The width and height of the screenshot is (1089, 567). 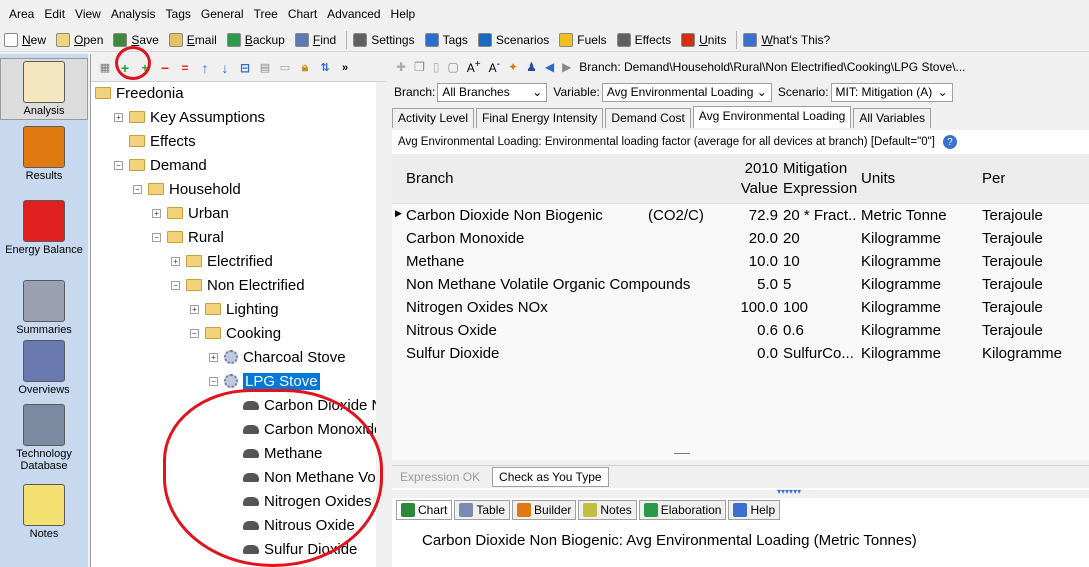 What do you see at coordinates (740, 492) in the screenshot?
I see `splitter-bottom: ▾▾▾▾▾▾` at bounding box center [740, 492].